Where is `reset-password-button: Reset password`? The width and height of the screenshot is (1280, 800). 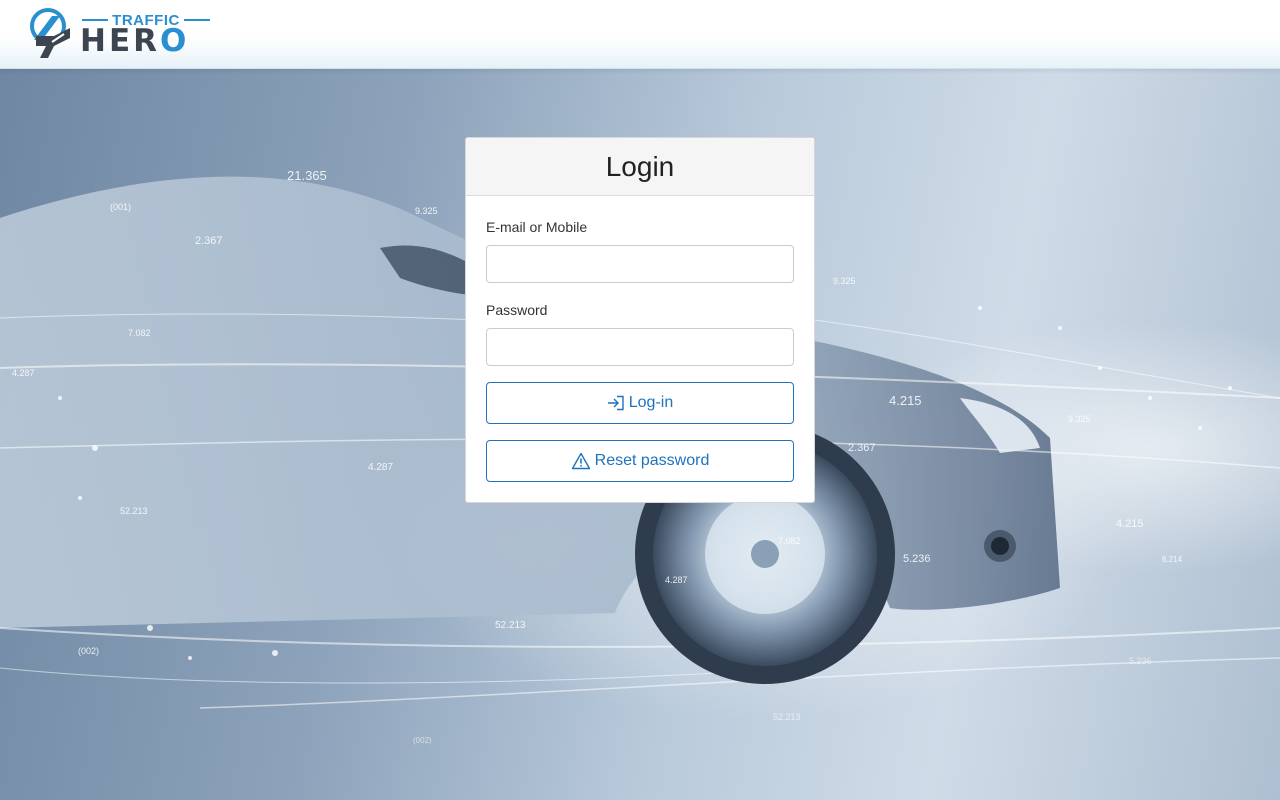
reset-password-button: Reset password is located at coordinates (640, 461).